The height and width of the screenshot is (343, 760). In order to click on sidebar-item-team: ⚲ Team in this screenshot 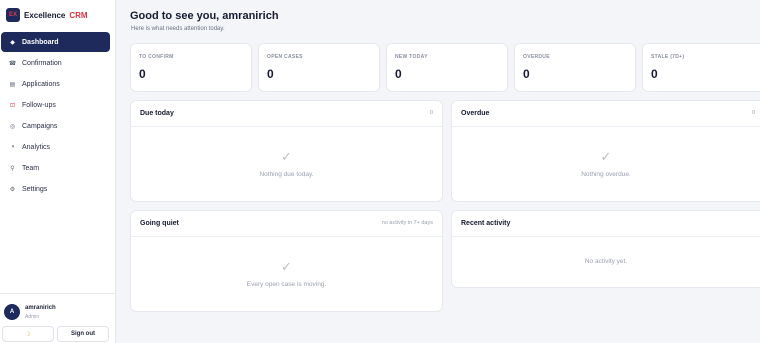, I will do `click(55, 168)`.